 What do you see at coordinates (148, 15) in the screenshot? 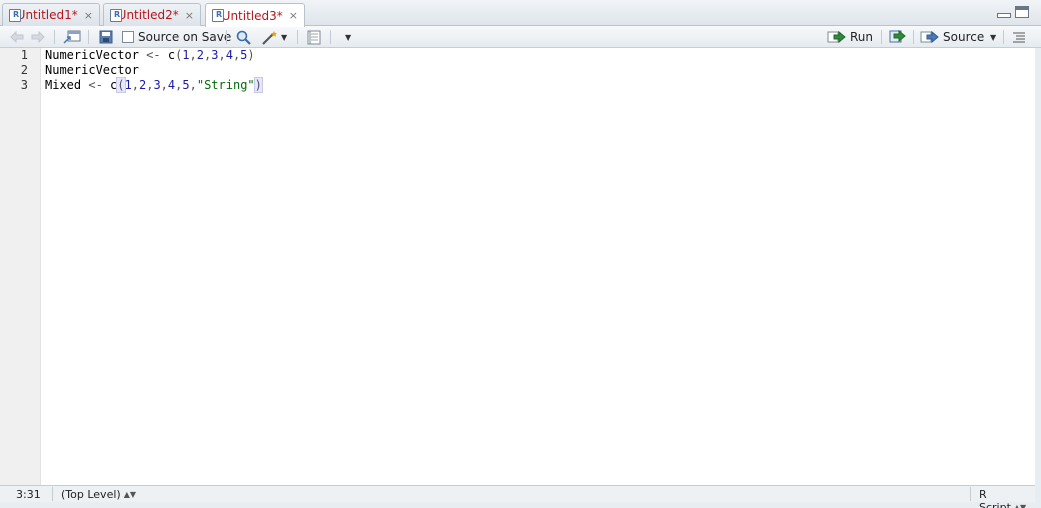
I see `tab-label: Untitled2*` at bounding box center [148, 15].